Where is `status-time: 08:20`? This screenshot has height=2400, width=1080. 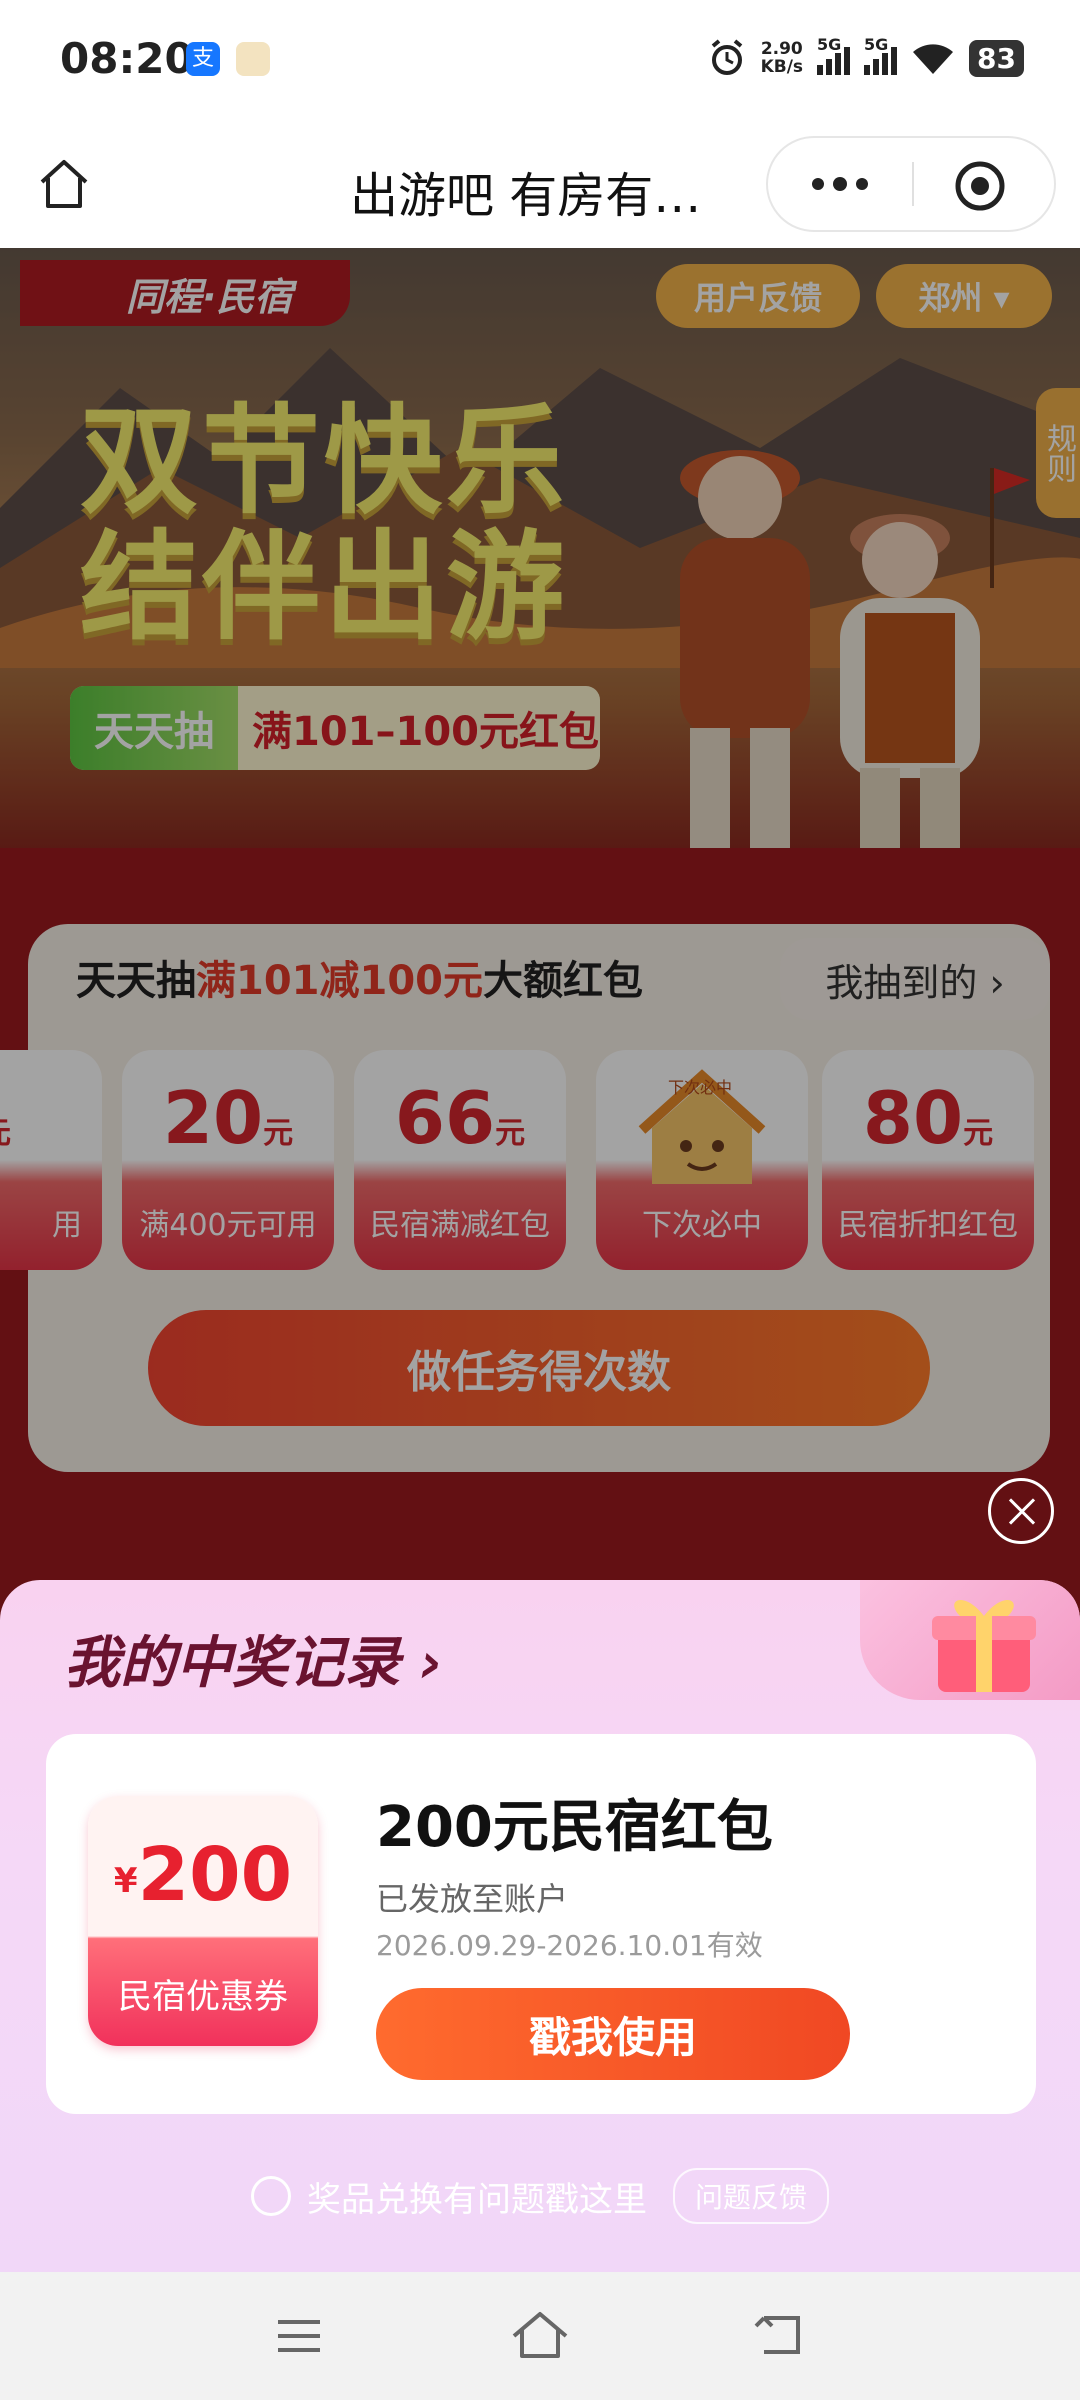 status-time: 08:20 is located at coordinates (127, 58).